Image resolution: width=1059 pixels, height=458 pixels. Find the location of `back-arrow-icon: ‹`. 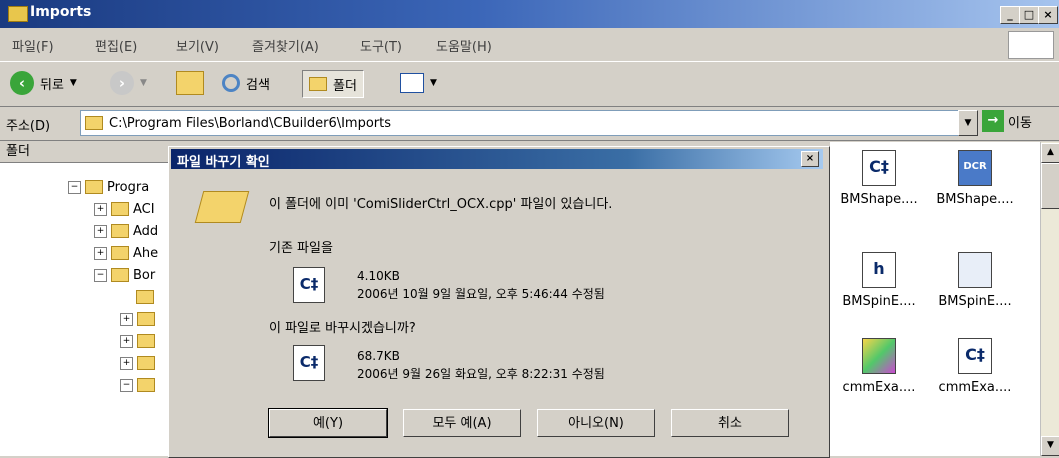

back-arrow-icon: ‹ is located at coordinates (22, 83).